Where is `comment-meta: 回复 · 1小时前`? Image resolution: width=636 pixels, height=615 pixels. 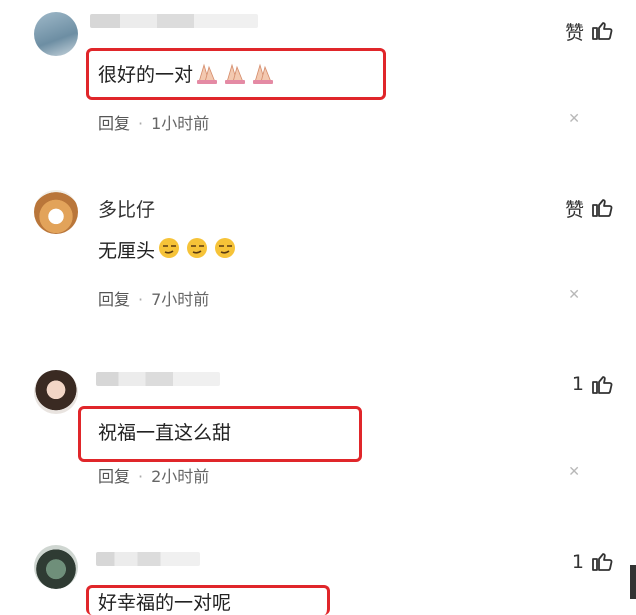 comment-meta: 回复 · 1小时前 is located at coordinates (153, 122).